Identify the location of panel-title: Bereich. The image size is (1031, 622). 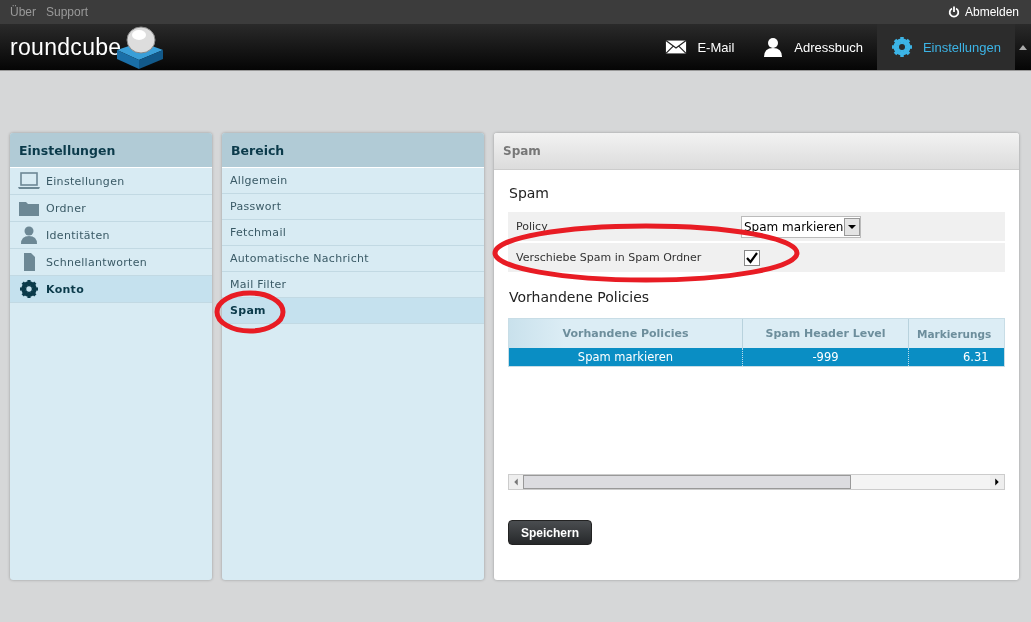
(353, 150).